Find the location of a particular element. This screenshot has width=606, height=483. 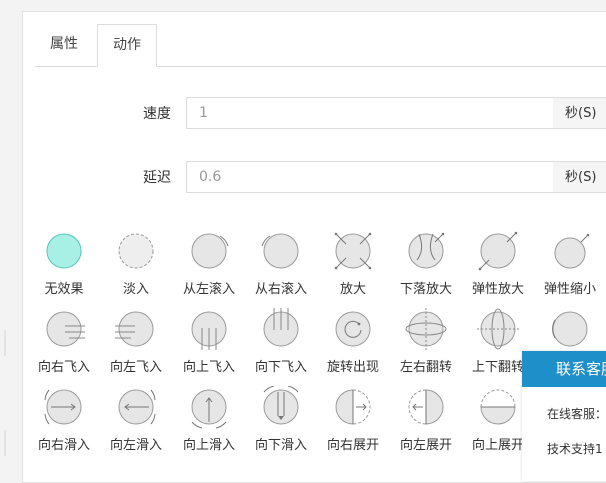

effect-label: 下落放大 is located at coordinates (425, 289).